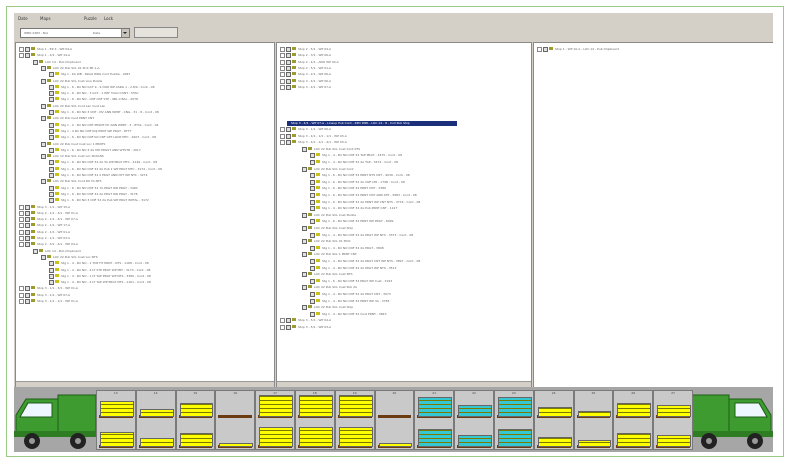  Describe the element at coordinates (593, 420) in the screenshot. I see `trailer-cell: 25` at that location.